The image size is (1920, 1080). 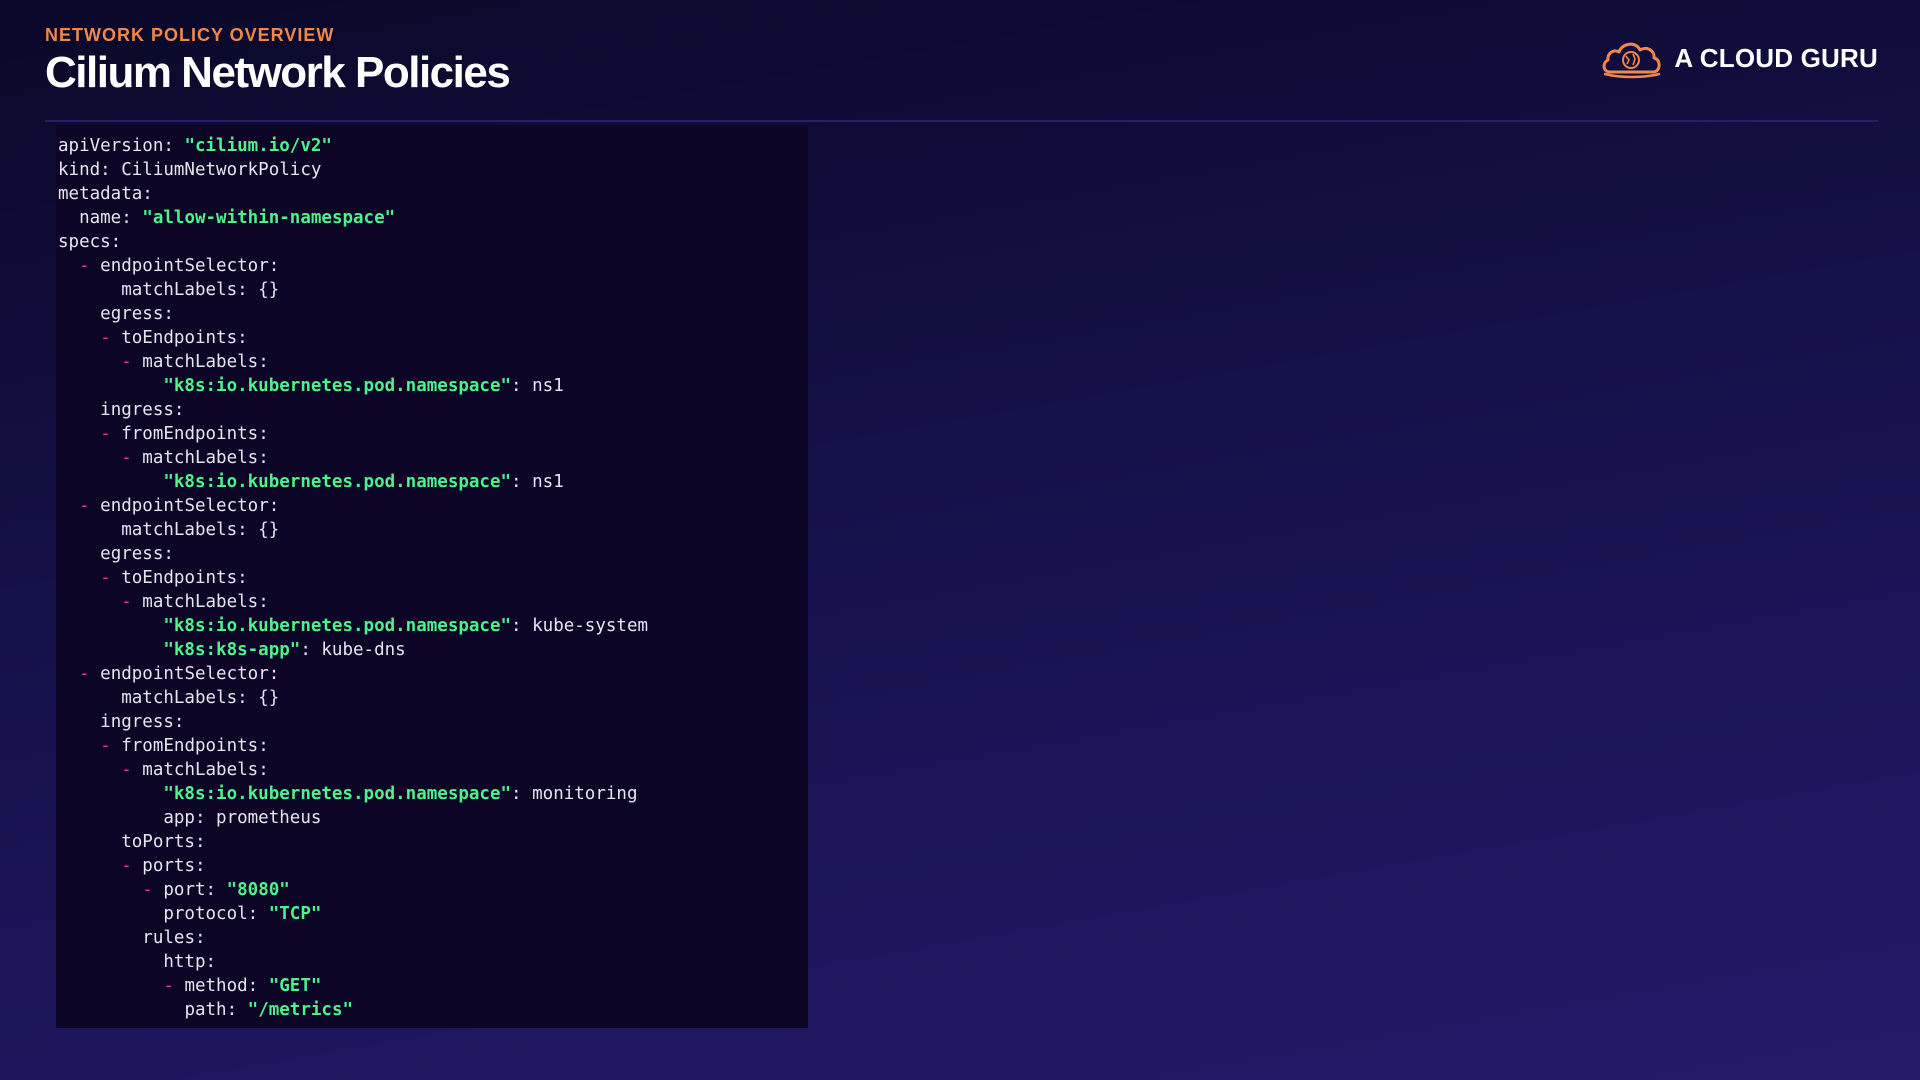 I want to click on page-title: Cilium Network Policies, so click(x=278, y=72).